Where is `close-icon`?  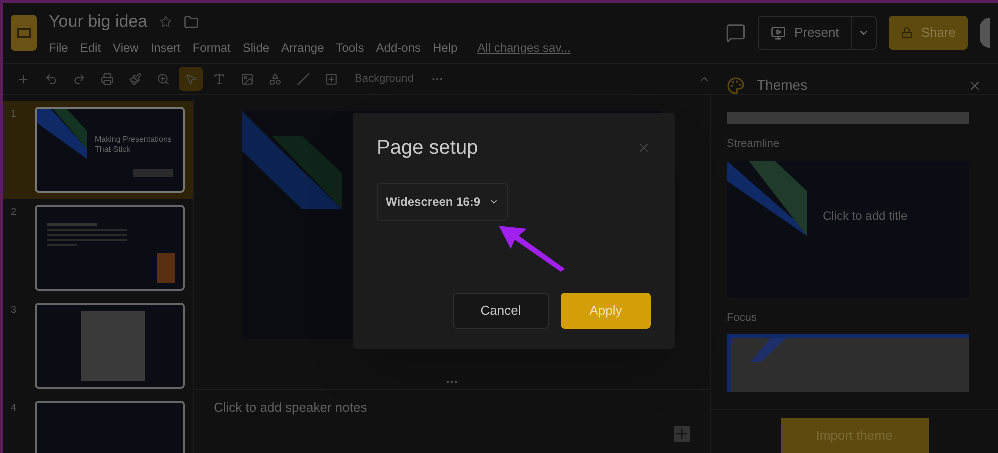 close-icon is located at coordinates (644, 148).